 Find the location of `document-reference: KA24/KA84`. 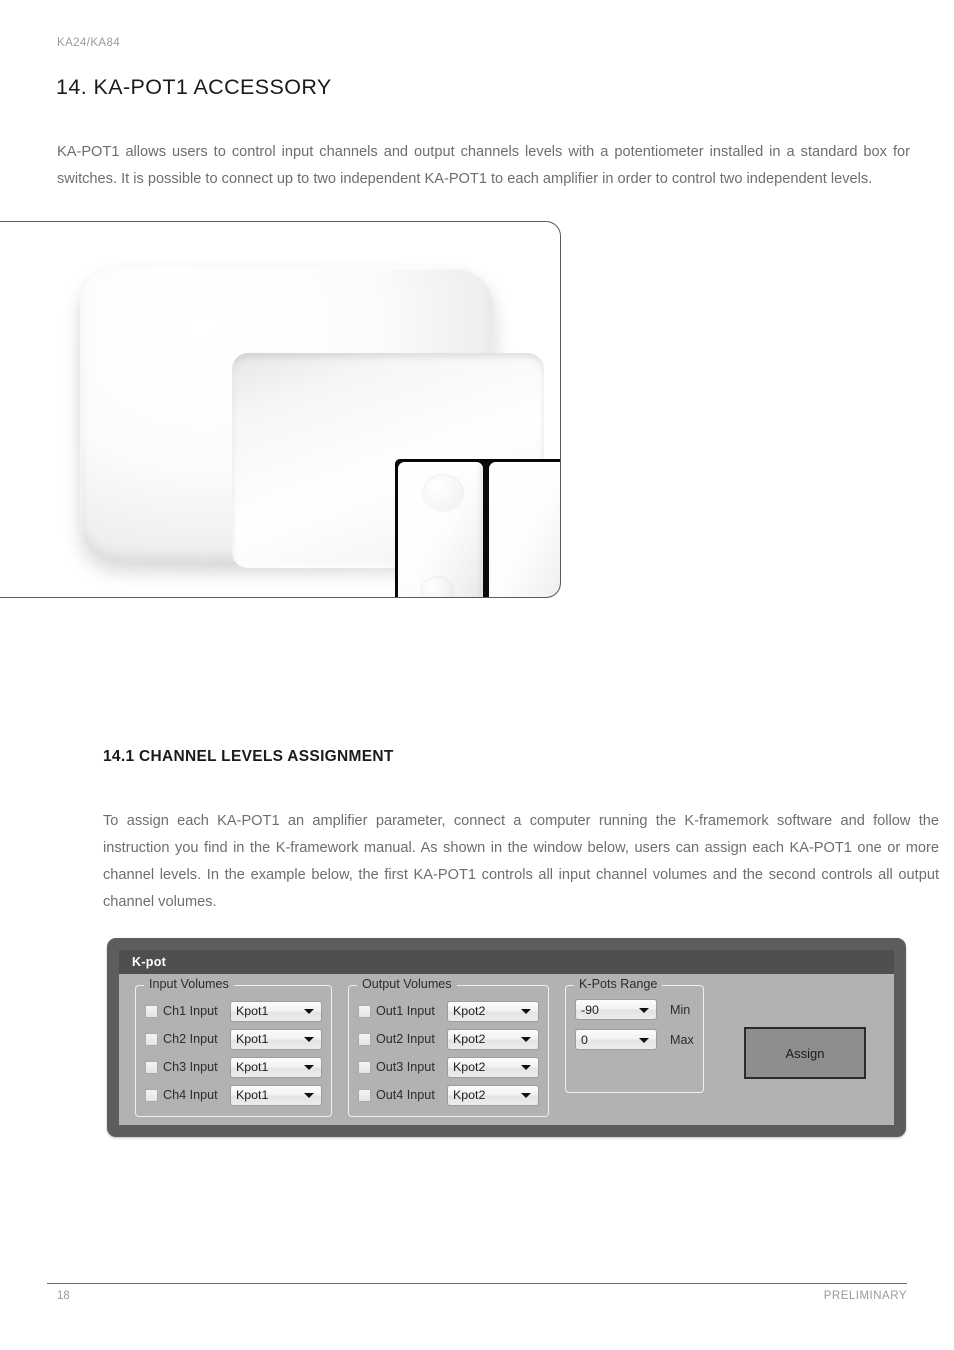

document-reference: KA24/KA84 is located at coordinates (89, 43).